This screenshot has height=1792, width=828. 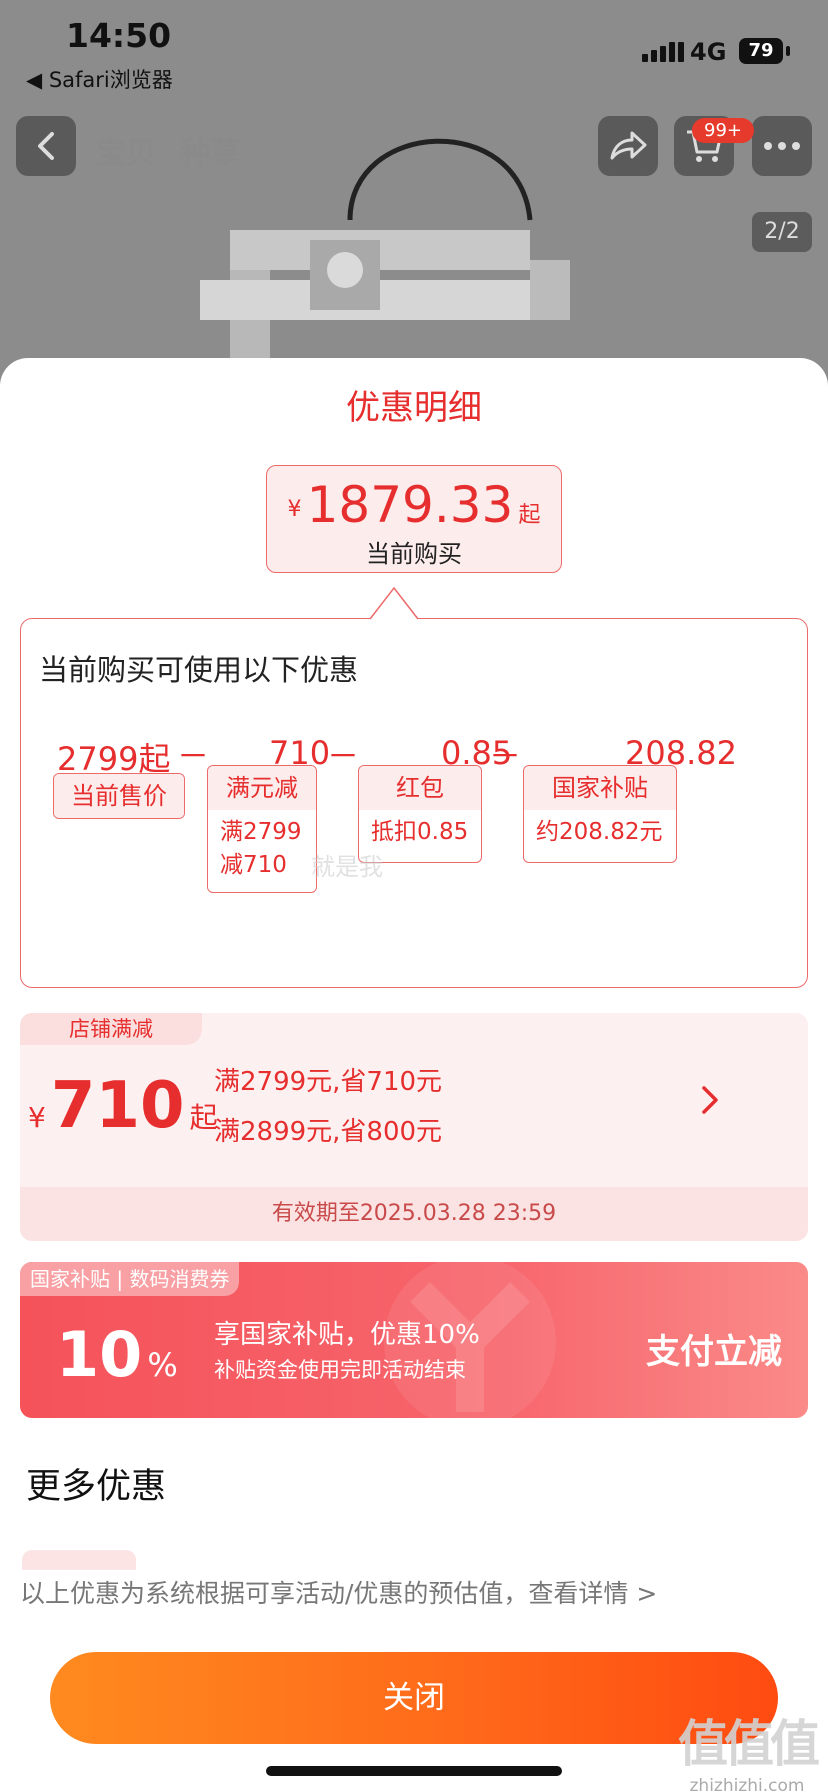 I want to click on image-counter: 2/2, so click(x=782, y=232).